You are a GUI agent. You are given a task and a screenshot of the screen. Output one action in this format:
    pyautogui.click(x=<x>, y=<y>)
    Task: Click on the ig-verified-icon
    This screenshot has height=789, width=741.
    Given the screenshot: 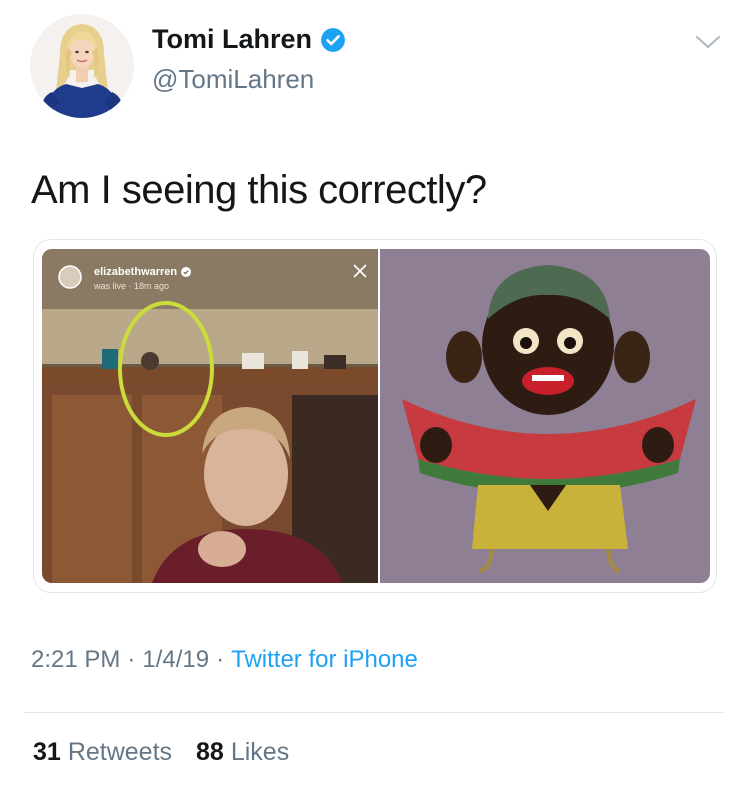 What is the action you would take?
    pyautogui.click(x=186, y=272)
    